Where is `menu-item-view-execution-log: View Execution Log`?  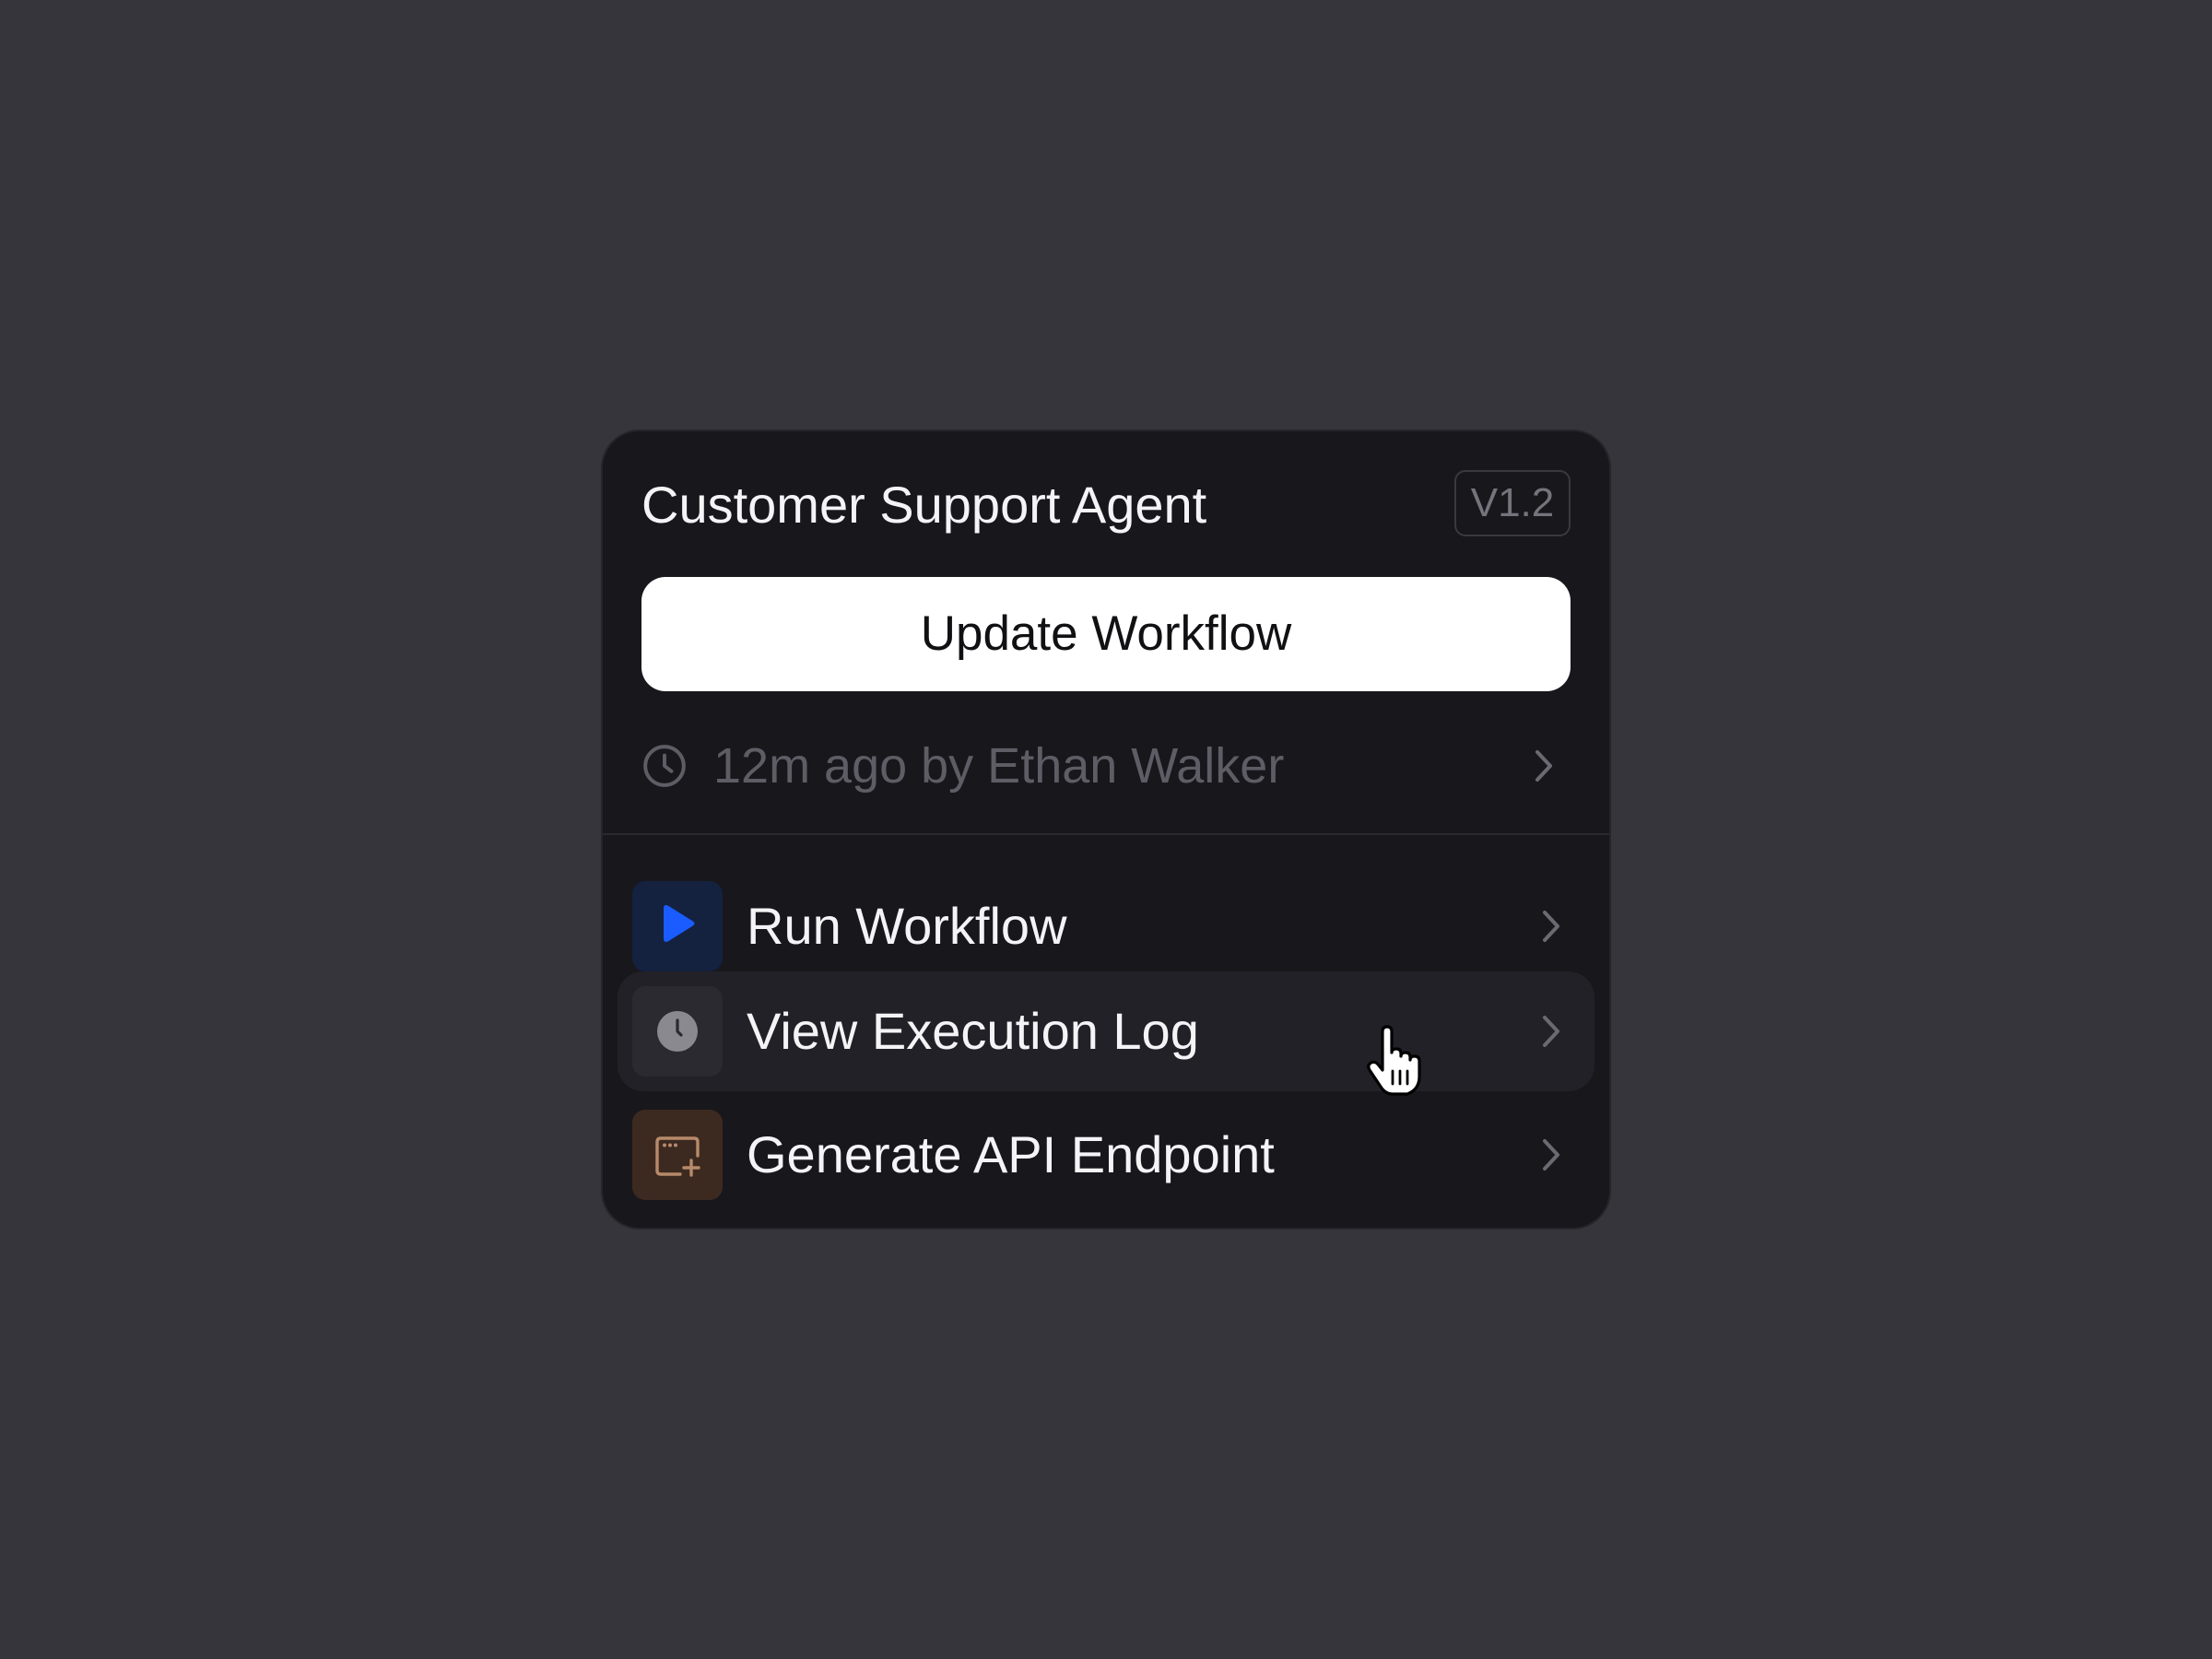 menu-item-view-execution-log: View Execution Log is located at coordinates (1106, 1031).